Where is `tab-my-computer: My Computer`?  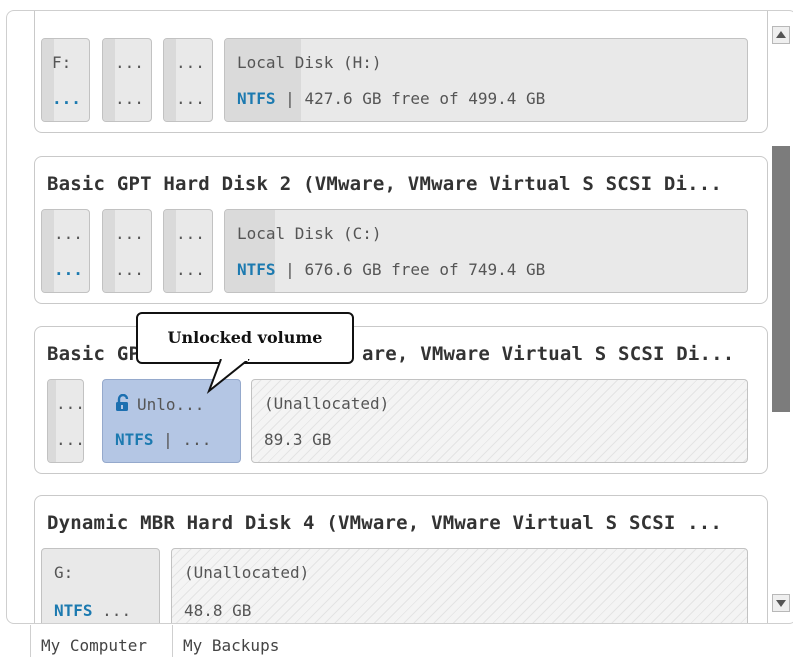 tab-my-computer: My Computer is located at coordinates (101, 641).